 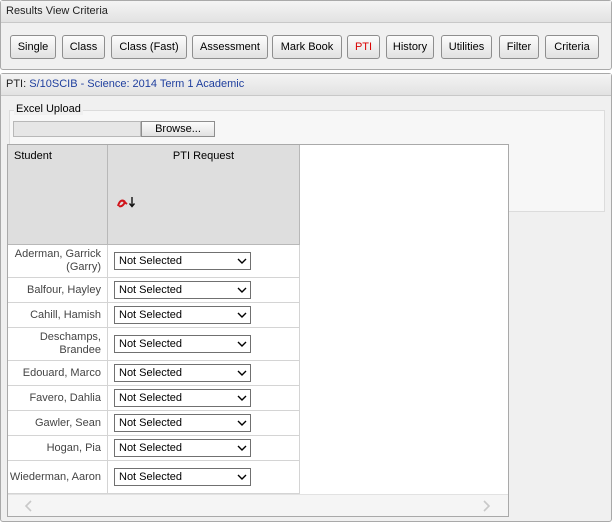 I want to click on table-row: Hogan, Pia Not Selected, so click(x=154, y=448).